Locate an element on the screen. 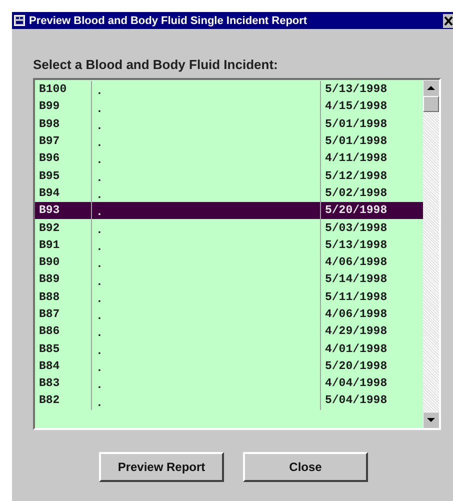 This screenshot has height=501, width=453. close-icon is located at coordinates (448, 21).